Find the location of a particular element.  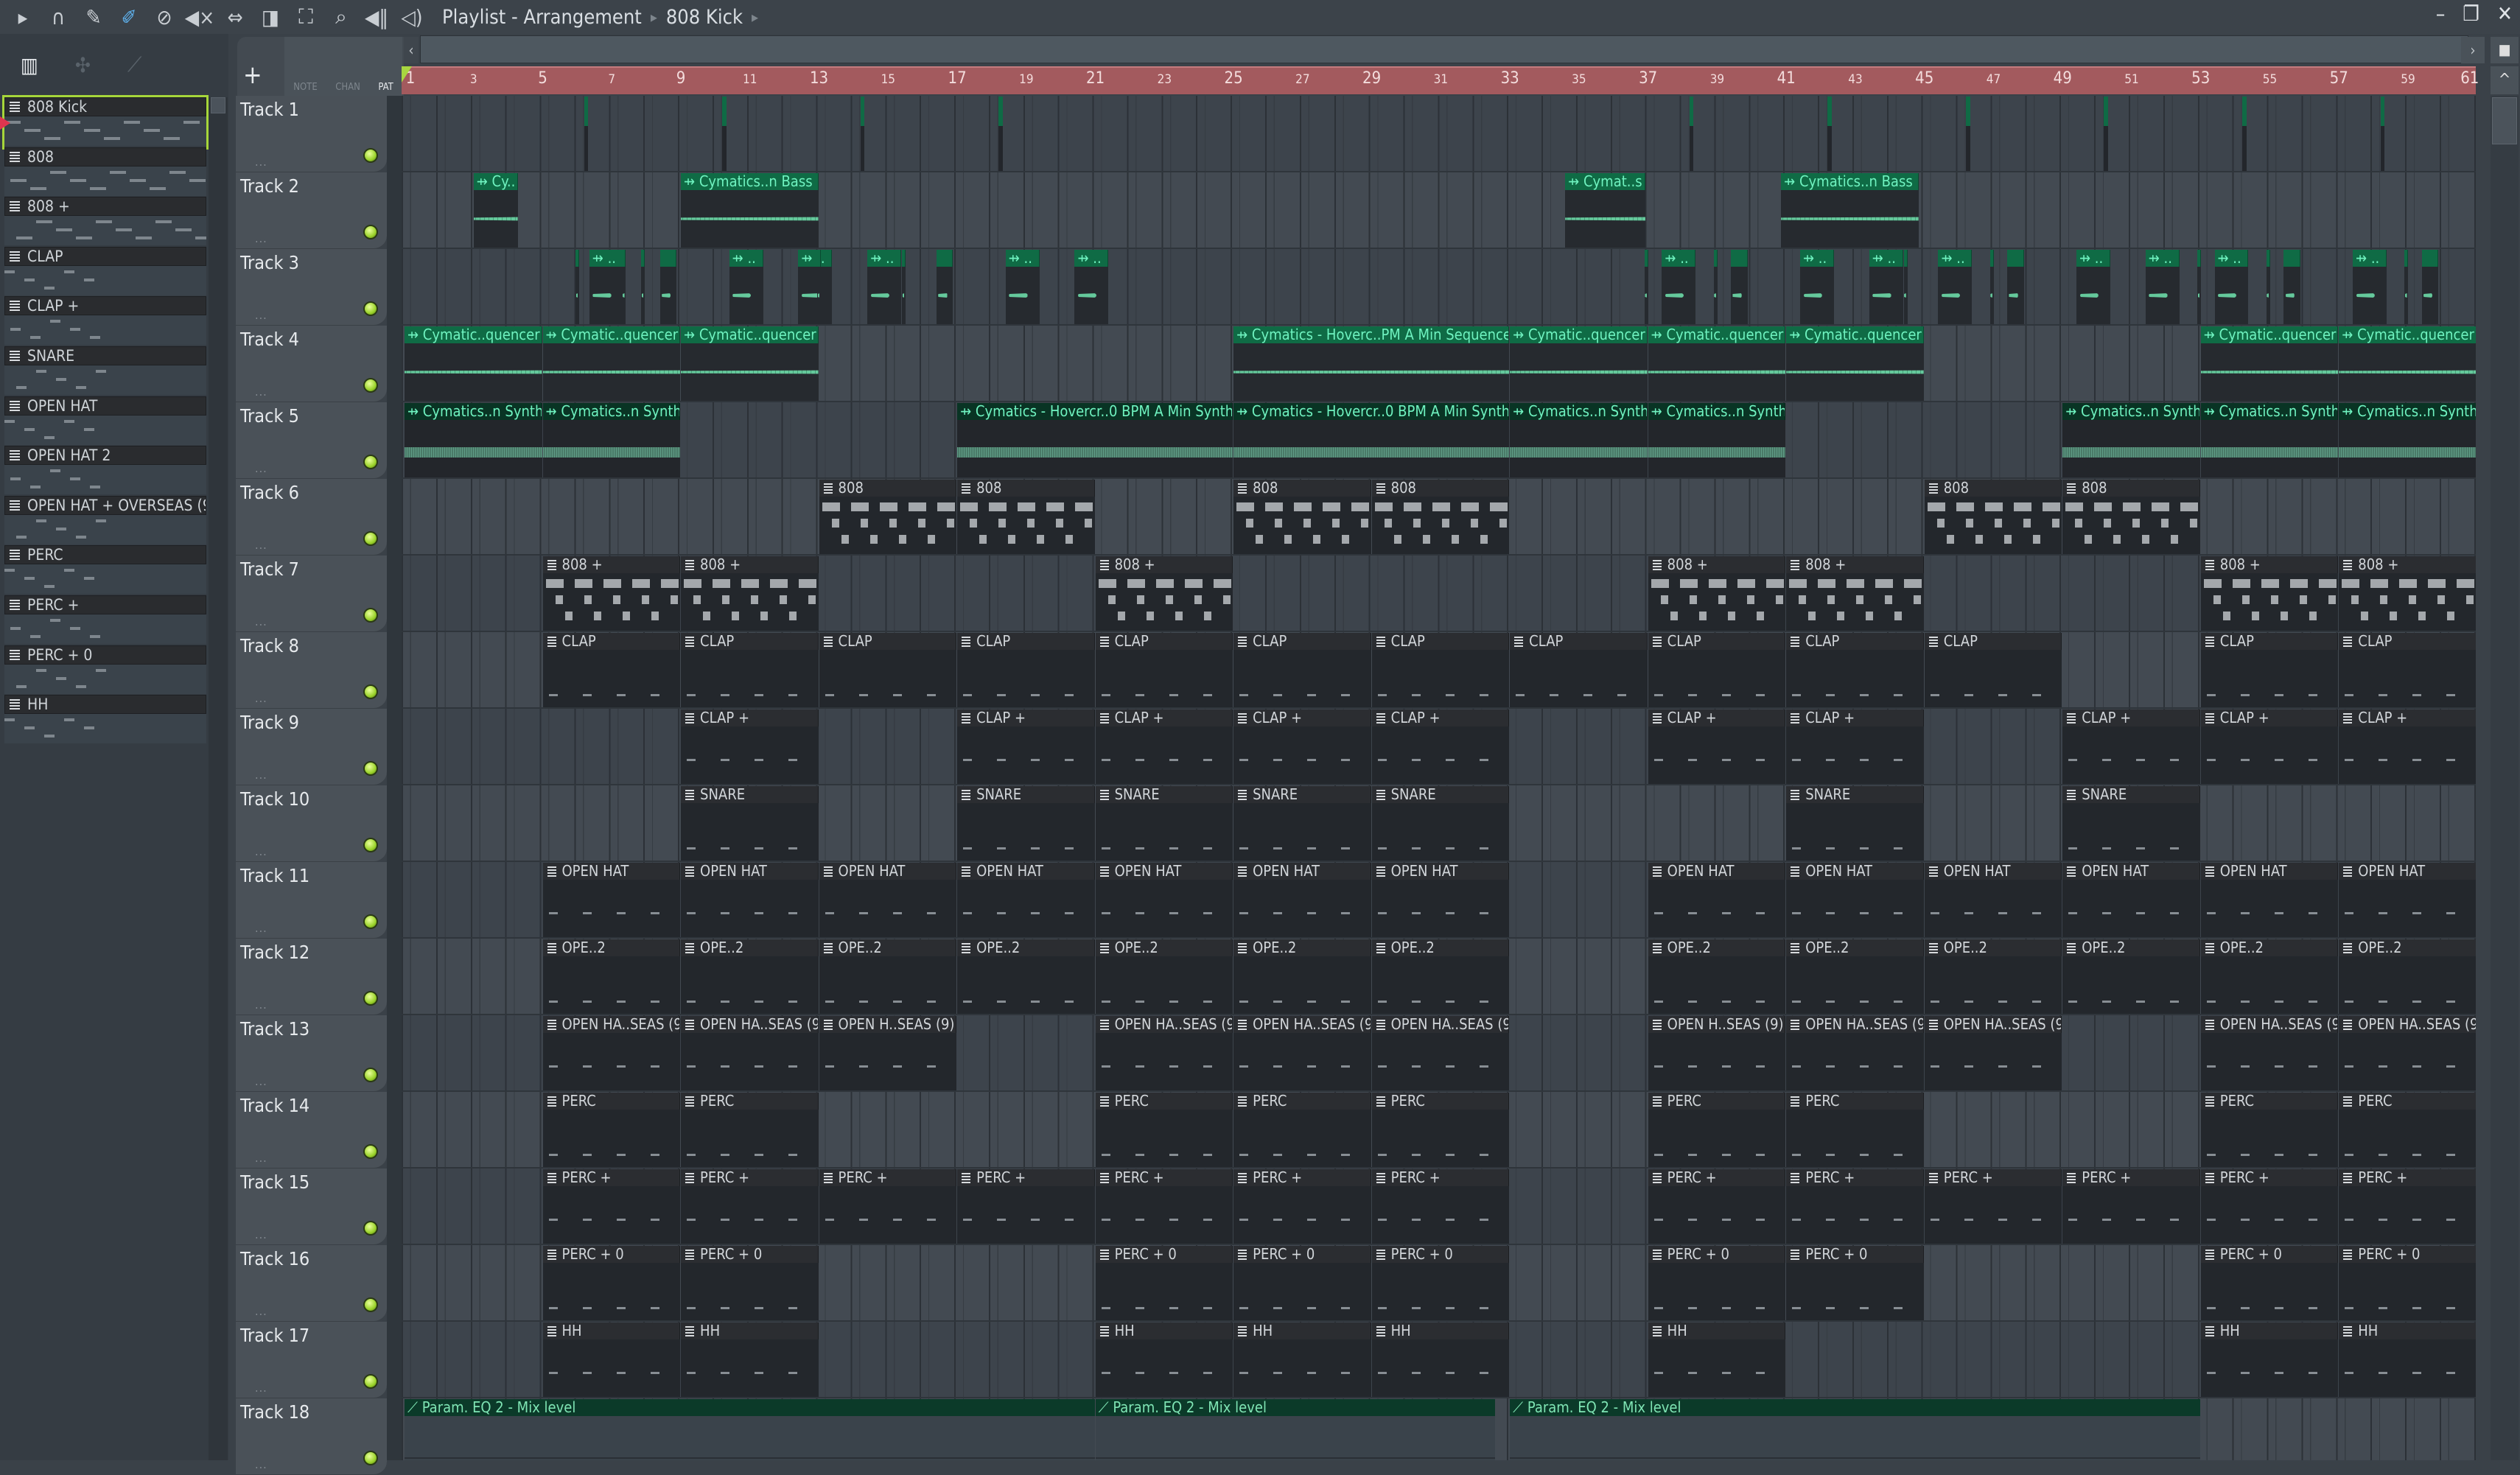

automation-clip: ⟋ Param. EQ 2 - Mix level is located at coordinates (750, 1429).